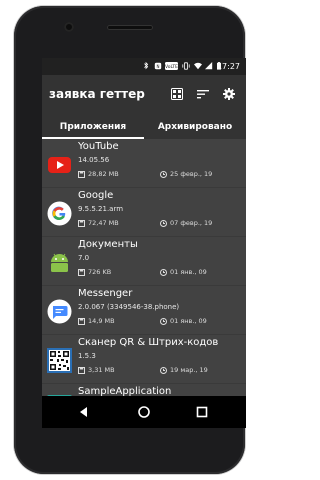 The image size is (320, 480). What do you see at coordinates (186, 223) in the screenshot?
I see `app-date: 07 февр., 19` at bounding box center [186, 223].